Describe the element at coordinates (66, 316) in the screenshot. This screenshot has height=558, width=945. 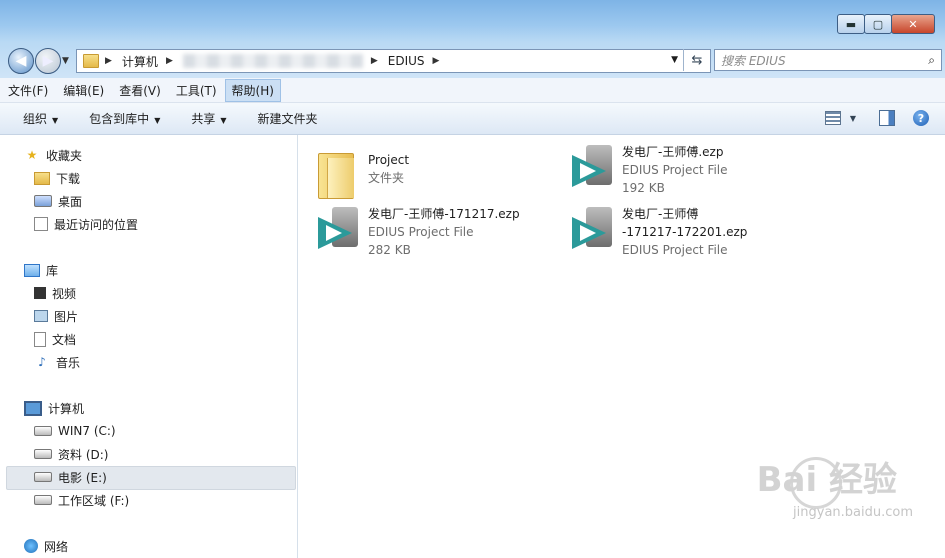
I see `sidebar-label: 图片` at that location.